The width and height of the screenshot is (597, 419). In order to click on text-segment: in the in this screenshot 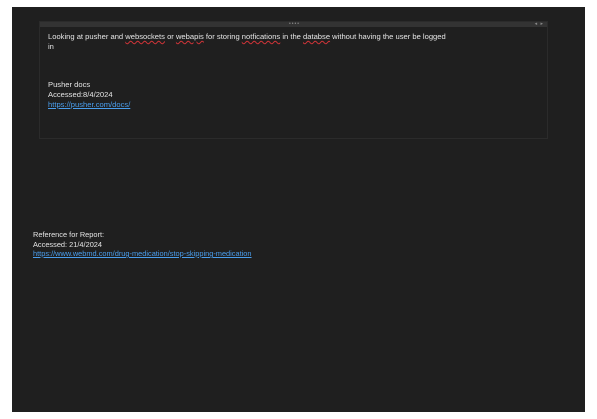, I will do `click(292, 36)`.